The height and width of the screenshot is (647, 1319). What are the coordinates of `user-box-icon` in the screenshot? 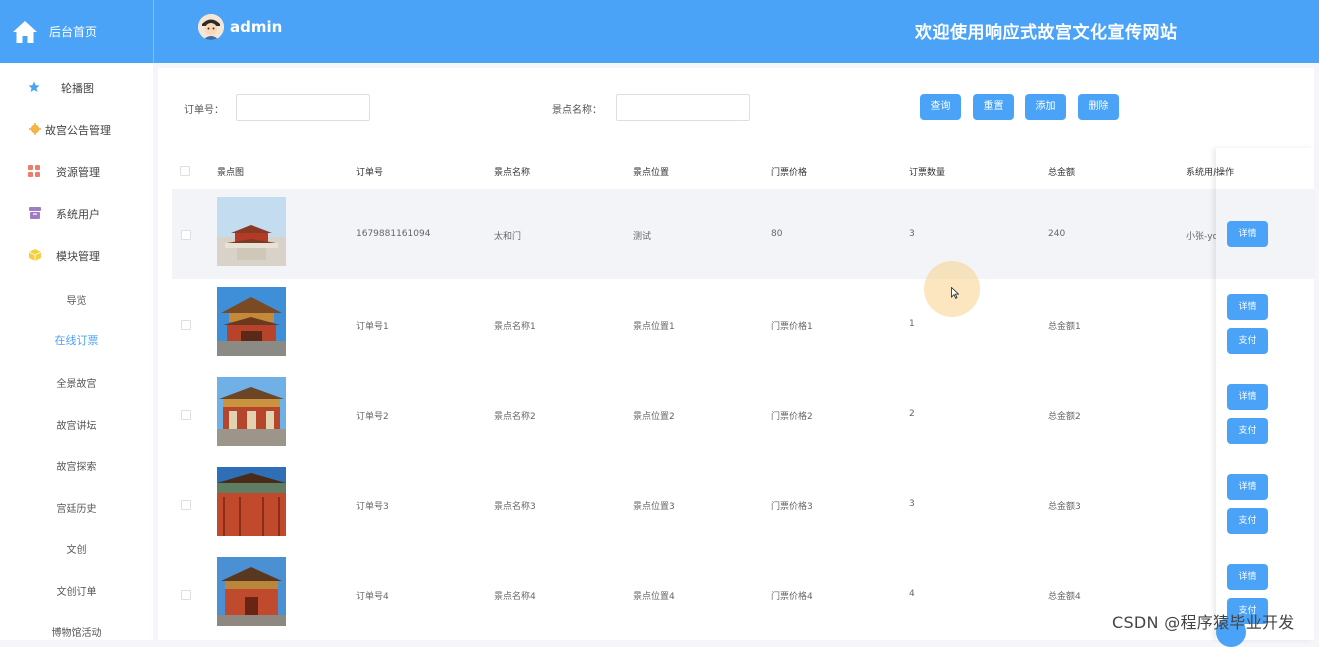 It's located at (35, 213).